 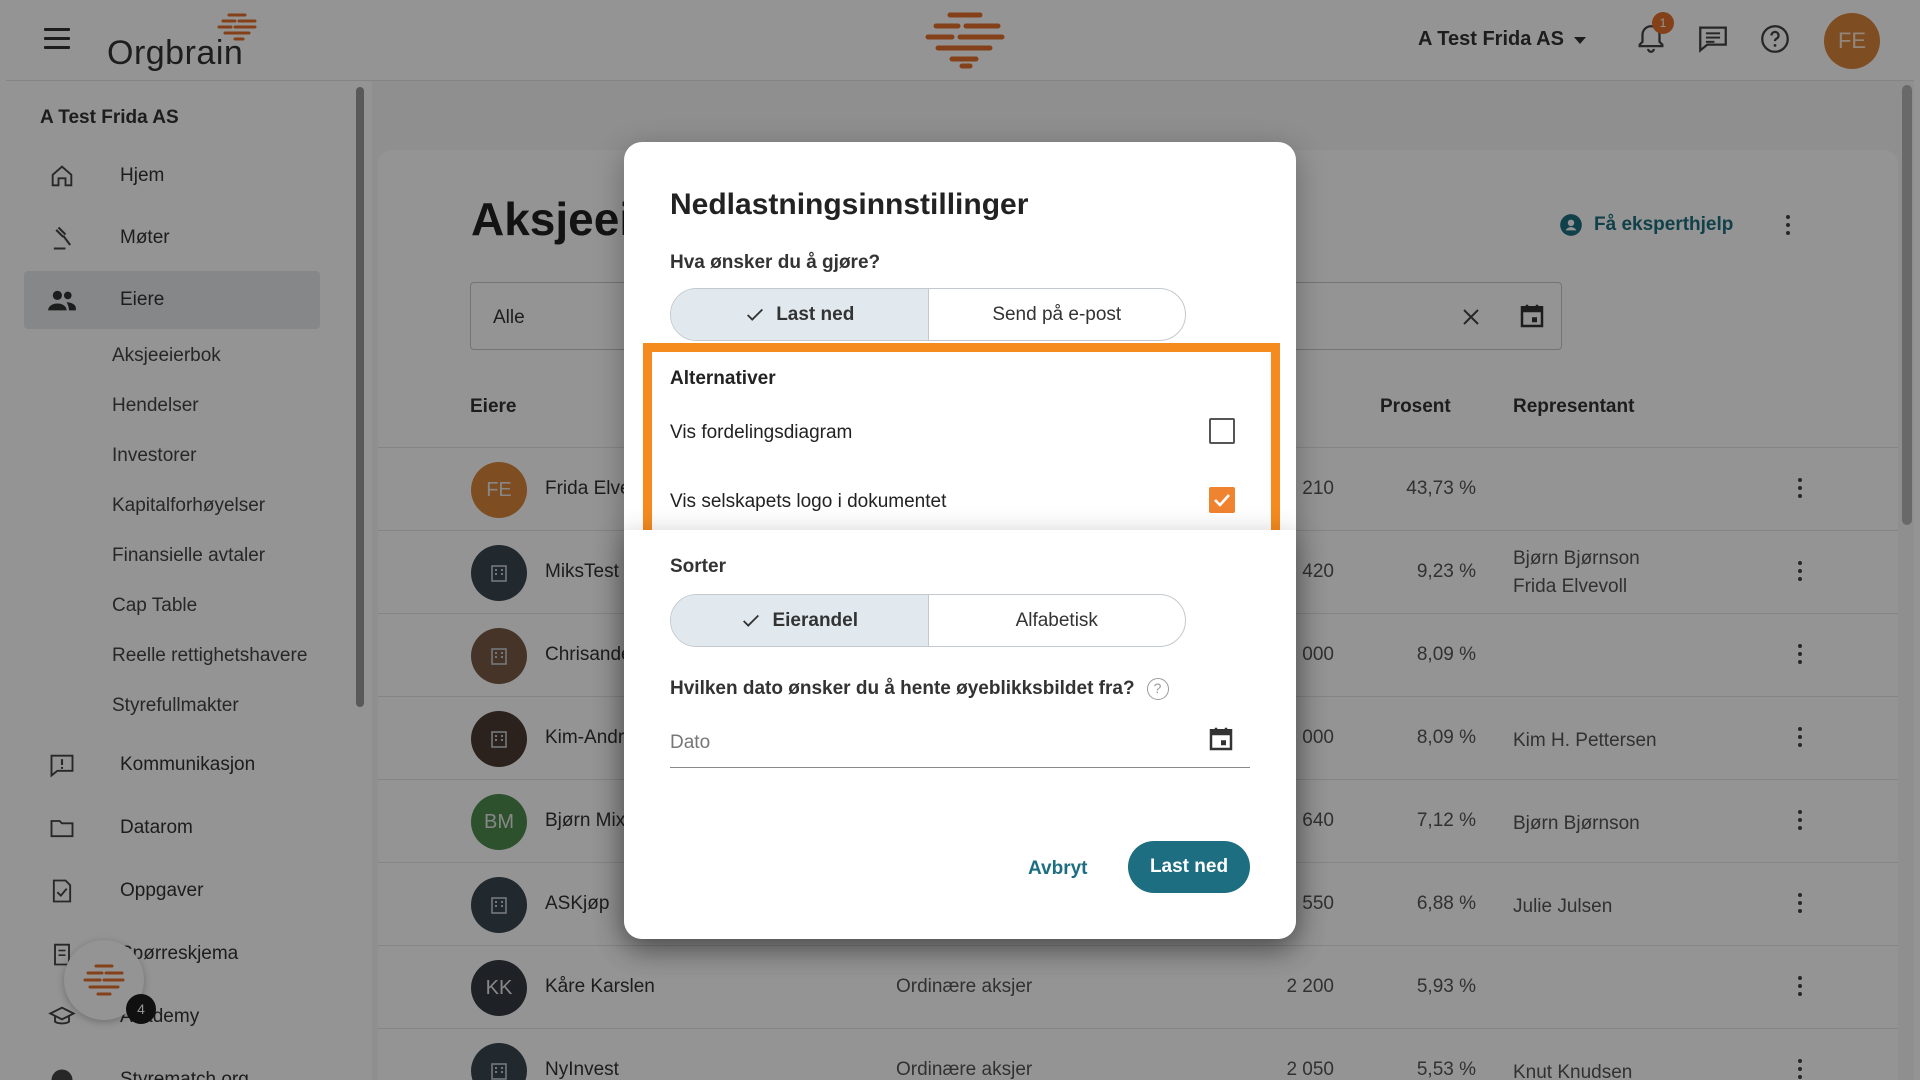 I want to click on download-option: Last ned, so click(x=799, y=314).